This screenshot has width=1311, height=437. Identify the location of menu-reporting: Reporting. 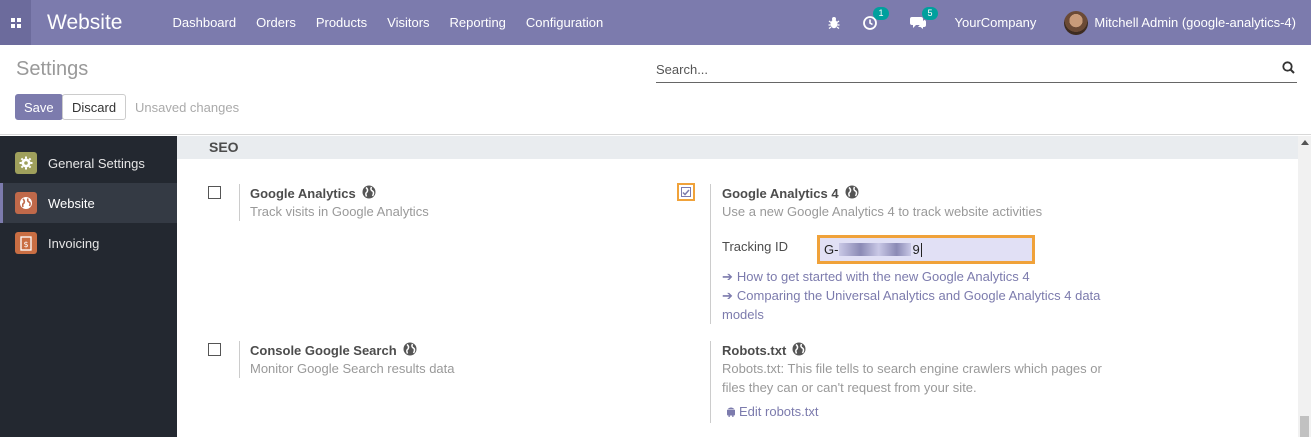
(478, 22).